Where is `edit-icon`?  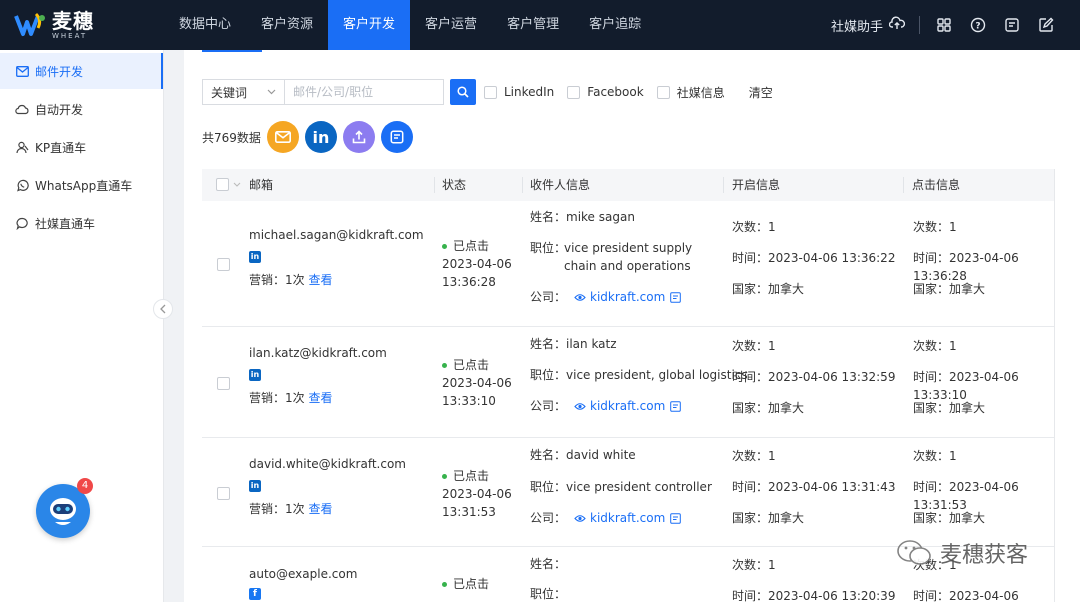
edit-icon is located at coordinates (1046, 25).